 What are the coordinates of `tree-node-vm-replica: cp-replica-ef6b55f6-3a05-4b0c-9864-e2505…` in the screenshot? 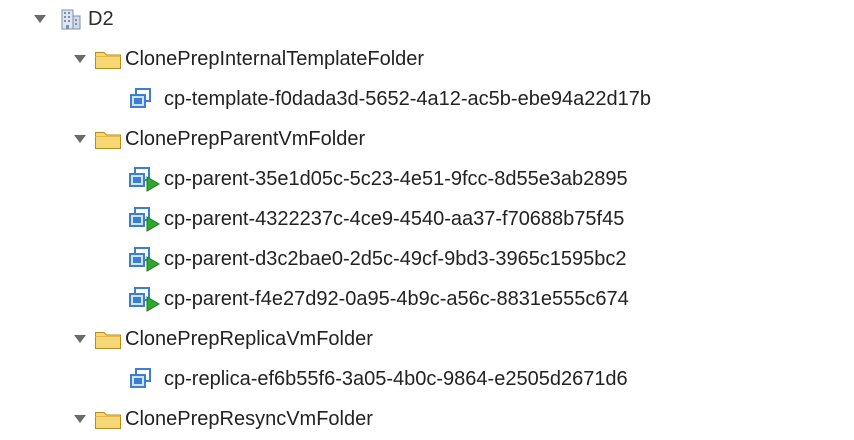 It's located at (378, 379).